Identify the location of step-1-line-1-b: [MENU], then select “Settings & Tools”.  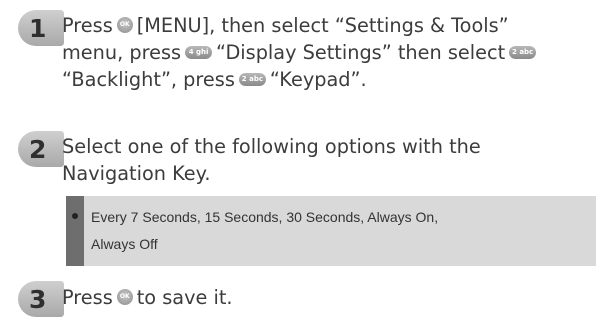
(322, 25).